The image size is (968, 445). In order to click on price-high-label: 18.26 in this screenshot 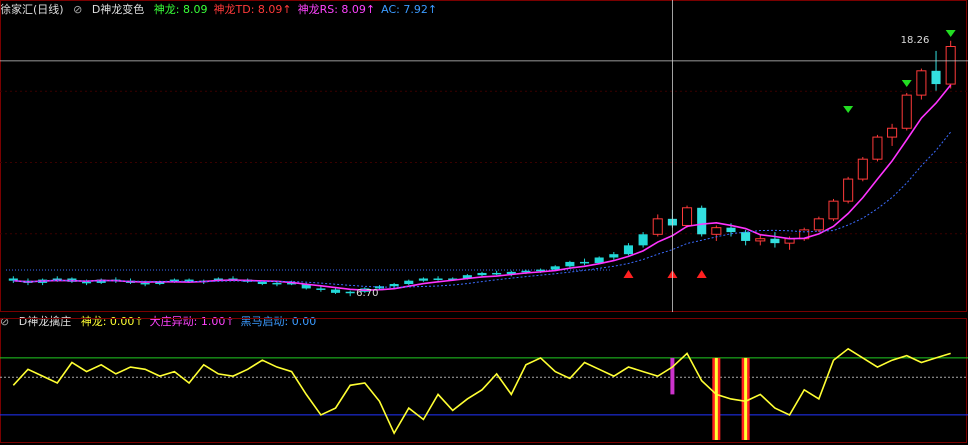, I will do `click(915, 40)`.